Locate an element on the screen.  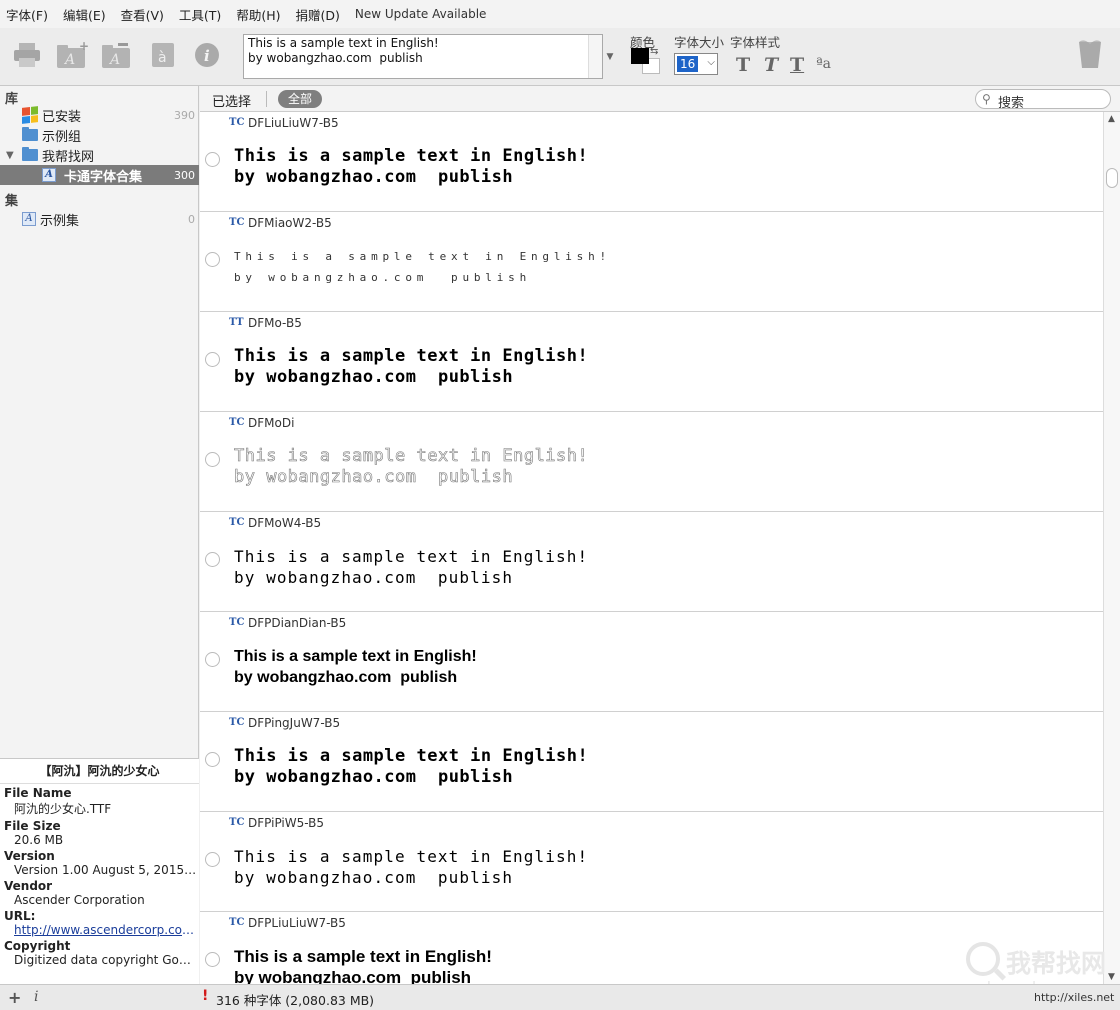
file-name-value: 阿氿的少女心.TTF is located at coordinates (63, 809).